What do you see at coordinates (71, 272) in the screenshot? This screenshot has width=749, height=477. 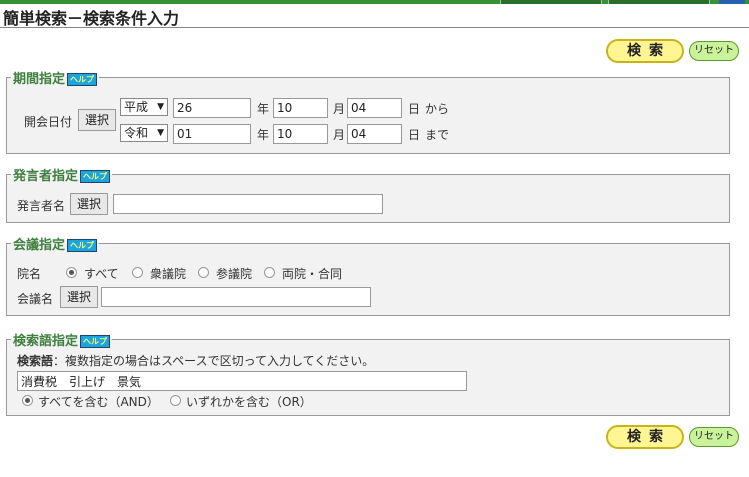 I see `house-radio-all` at bounding box center [71, 272].